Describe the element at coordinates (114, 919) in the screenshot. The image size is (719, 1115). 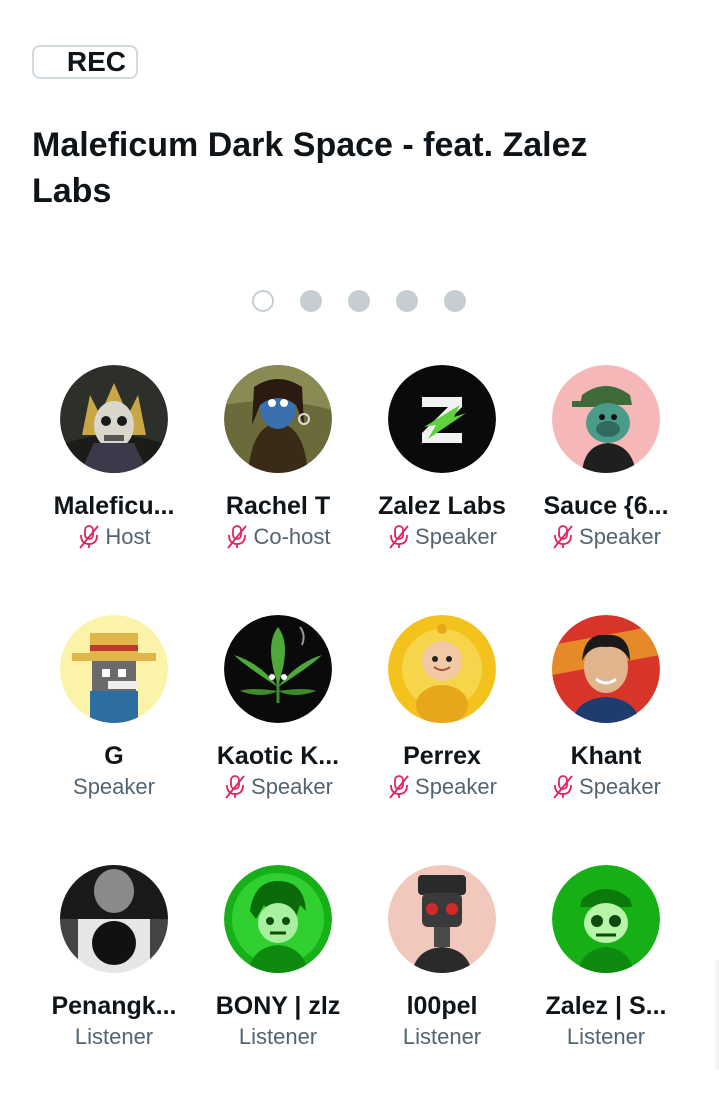
I see `bw-photo-icon` at that location.